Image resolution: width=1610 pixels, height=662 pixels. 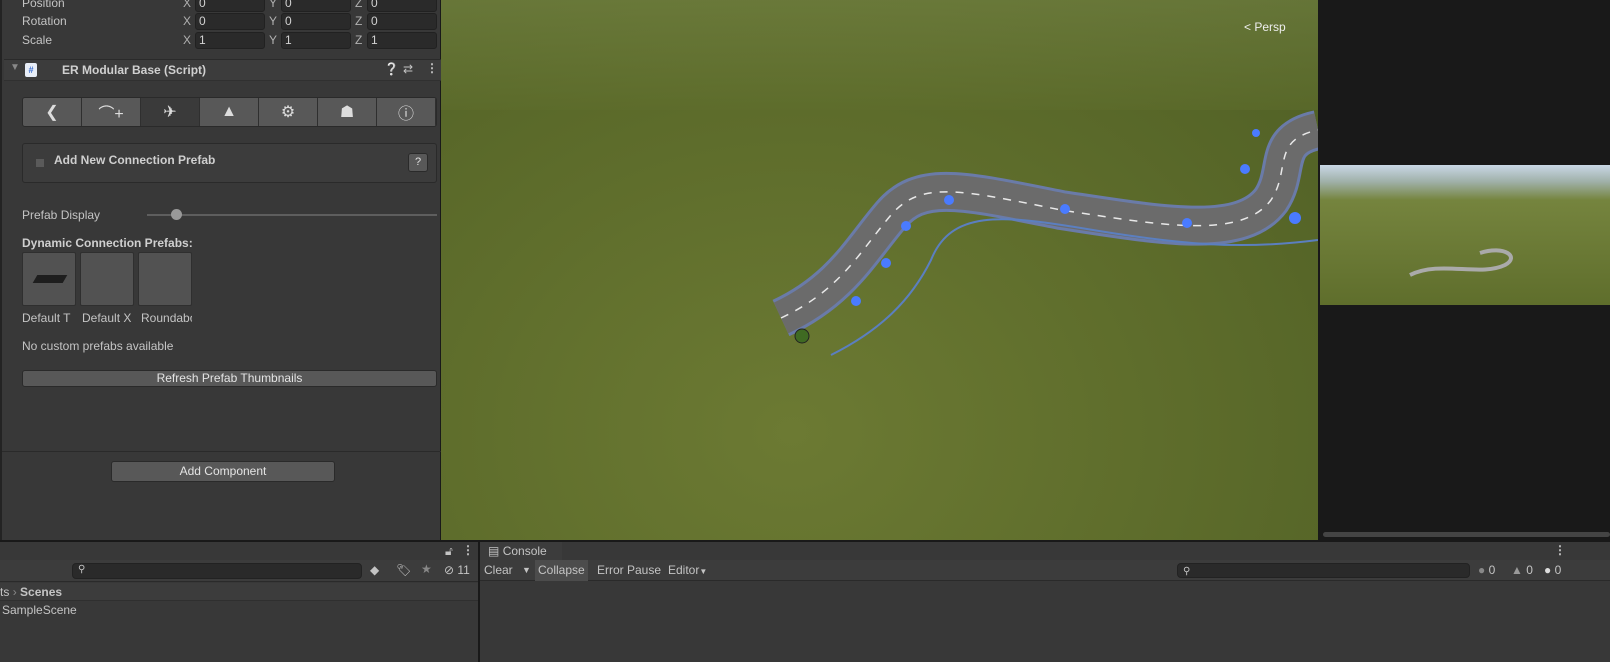 I want to click on tool-tabs: ❮ ⌒+ ✈ ▲ ⚙ ☗ ⓘ, so click(x=229, y=112).